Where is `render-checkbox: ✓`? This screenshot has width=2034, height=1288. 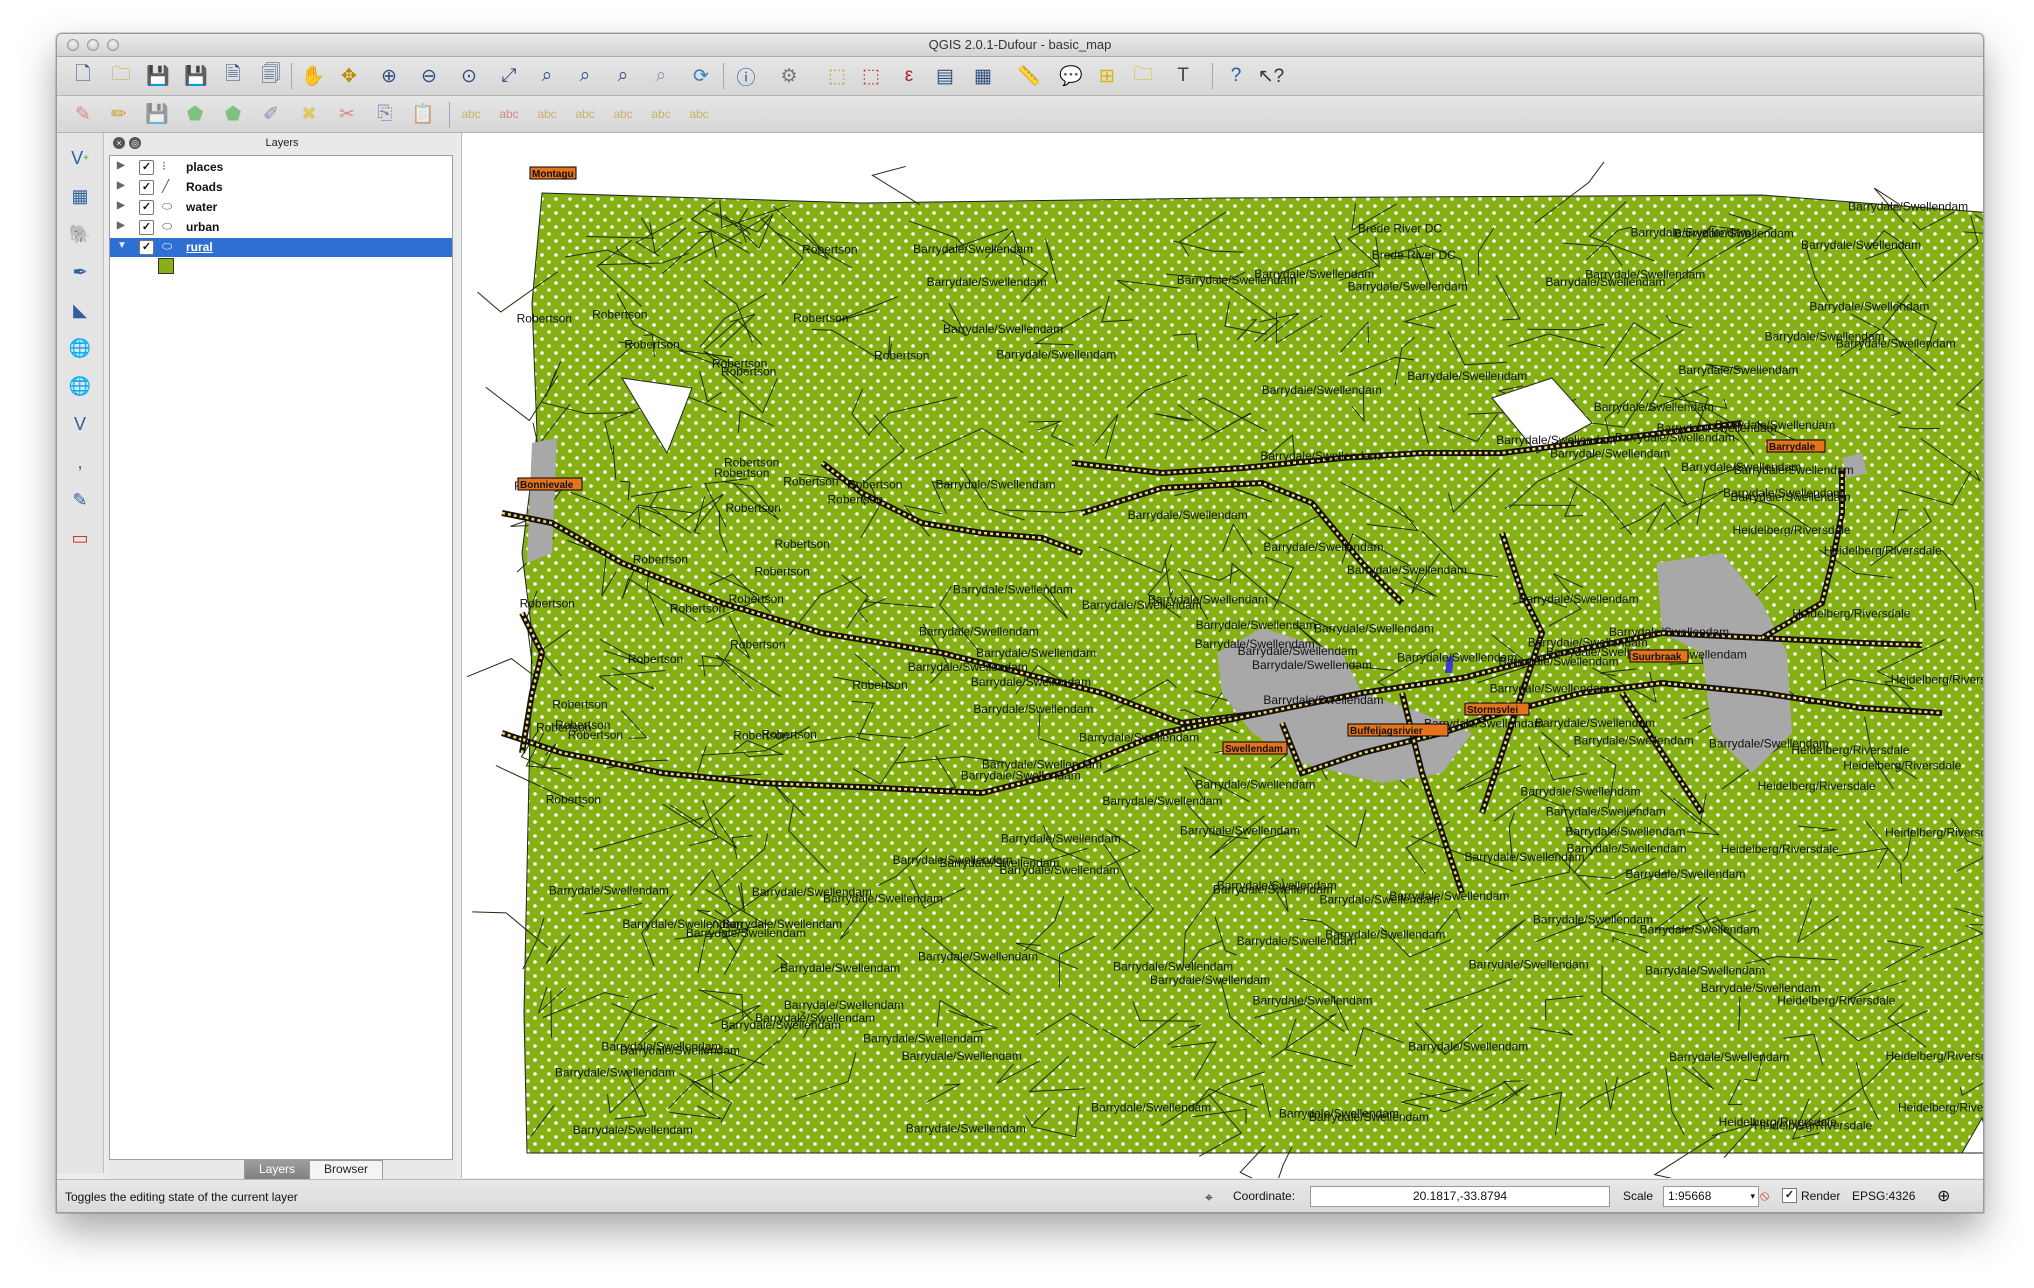
render-checkbox: ✓ is located at coordinates (1789, 1195).